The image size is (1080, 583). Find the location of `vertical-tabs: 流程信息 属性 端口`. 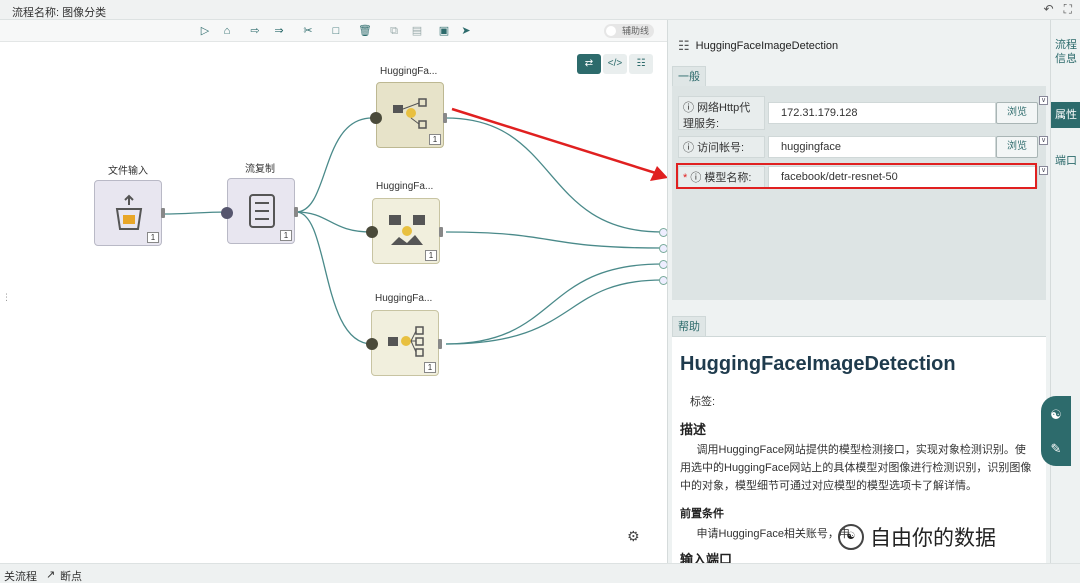

vertical-tabs: 流程信息 属性 端口 is located at coordinates (1065, 291).